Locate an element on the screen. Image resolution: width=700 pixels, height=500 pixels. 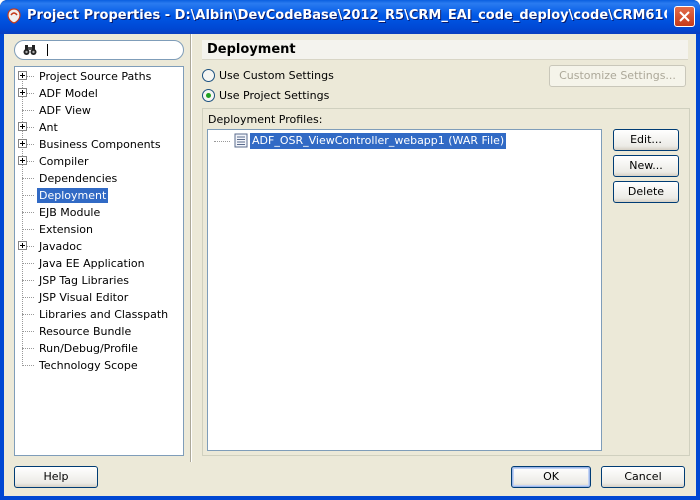
tree-item: Technology Scope is located at coordinates (99, 365).